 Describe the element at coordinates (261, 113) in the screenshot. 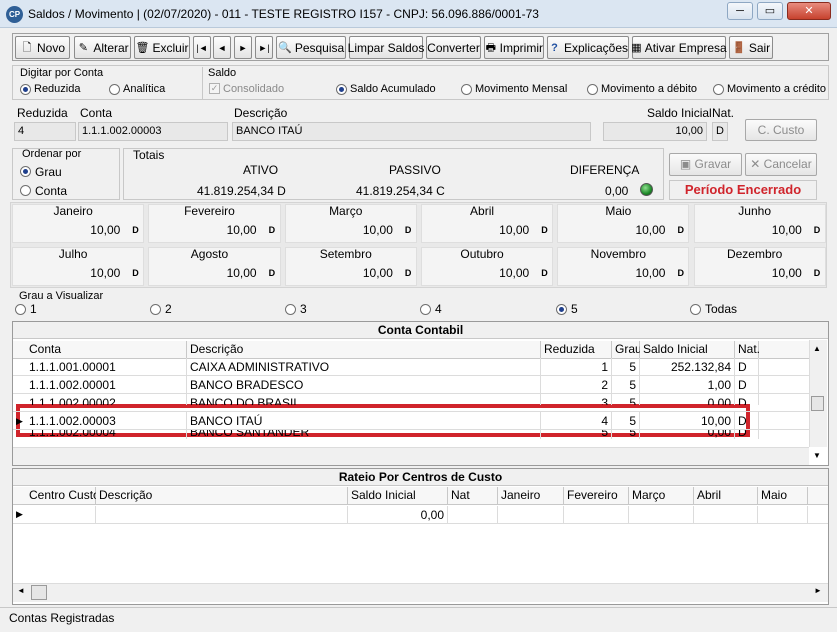

I see `descricao-field-label: Descrição` at that location.